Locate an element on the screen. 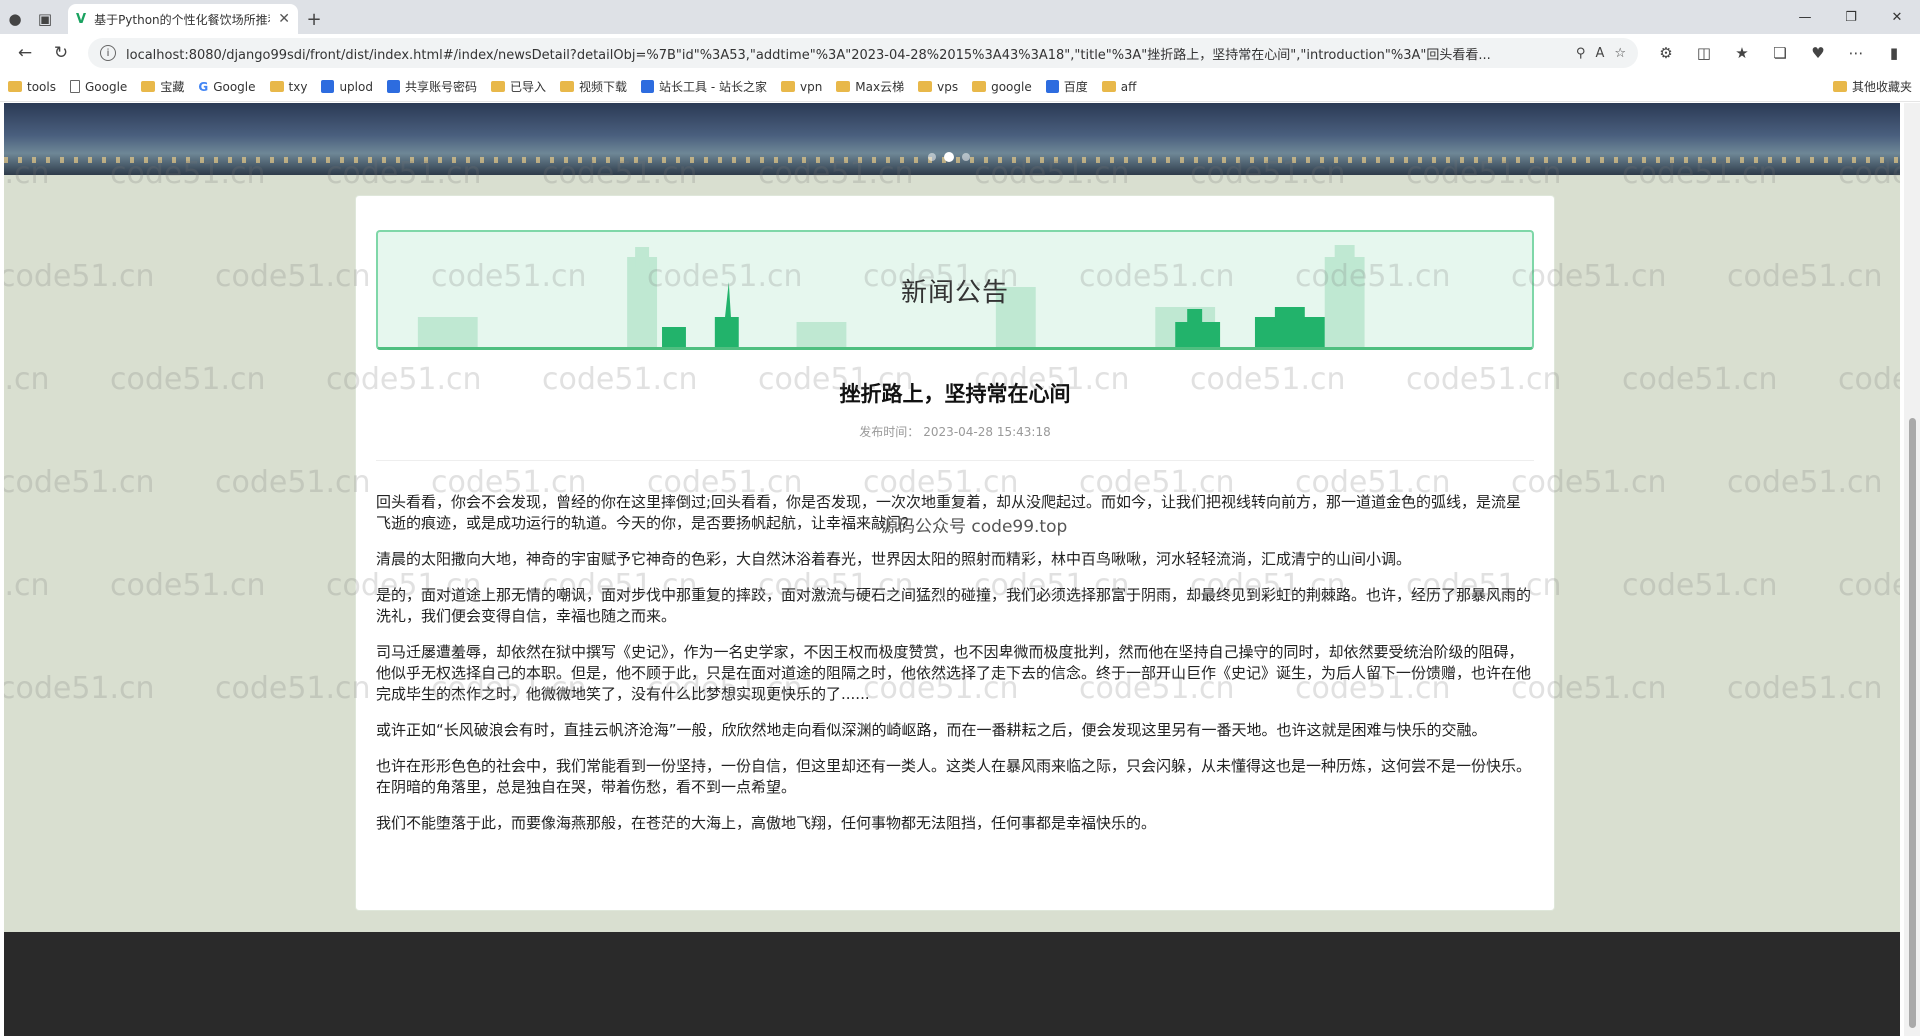 The image size is (1920, 1036). browser-tab-bar: ● ▣ V 基于Python的个性化餐饮场所推荐 ✕ + — ❐ ✕ is located at coordinates (960, 17).